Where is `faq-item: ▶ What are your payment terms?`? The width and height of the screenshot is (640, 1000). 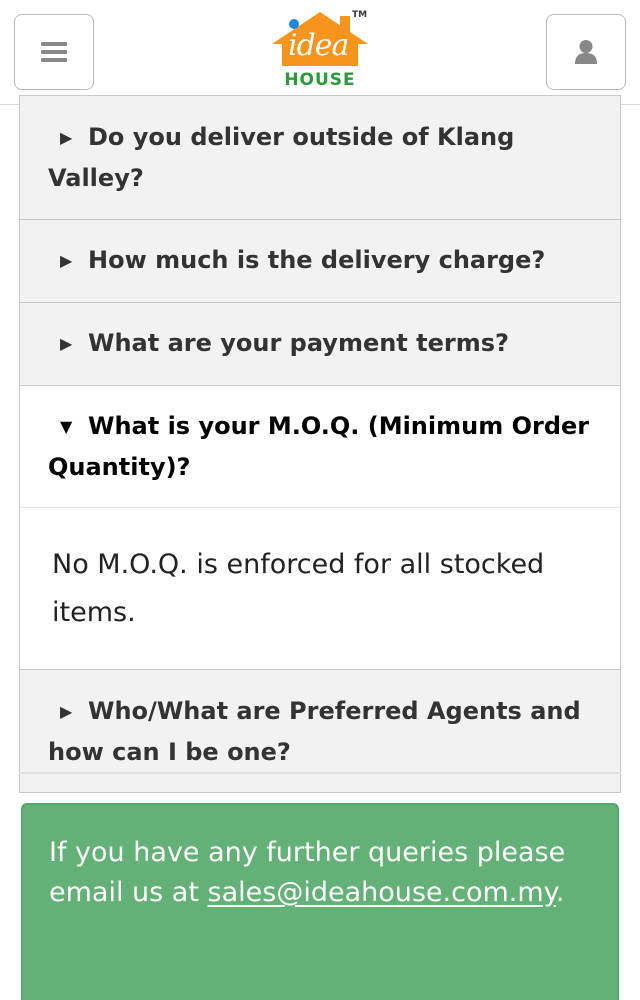
faq-item: ▶ What are your payment terms? is located at coordinates (320, 343).